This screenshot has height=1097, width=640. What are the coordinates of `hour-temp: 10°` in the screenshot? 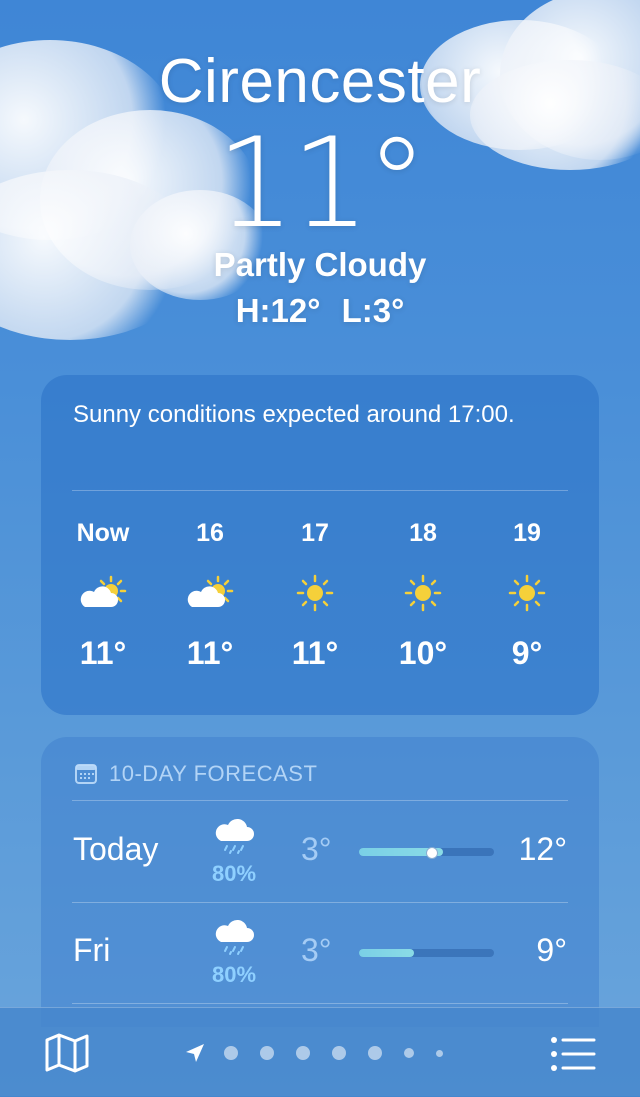 It's located at (423, 653).